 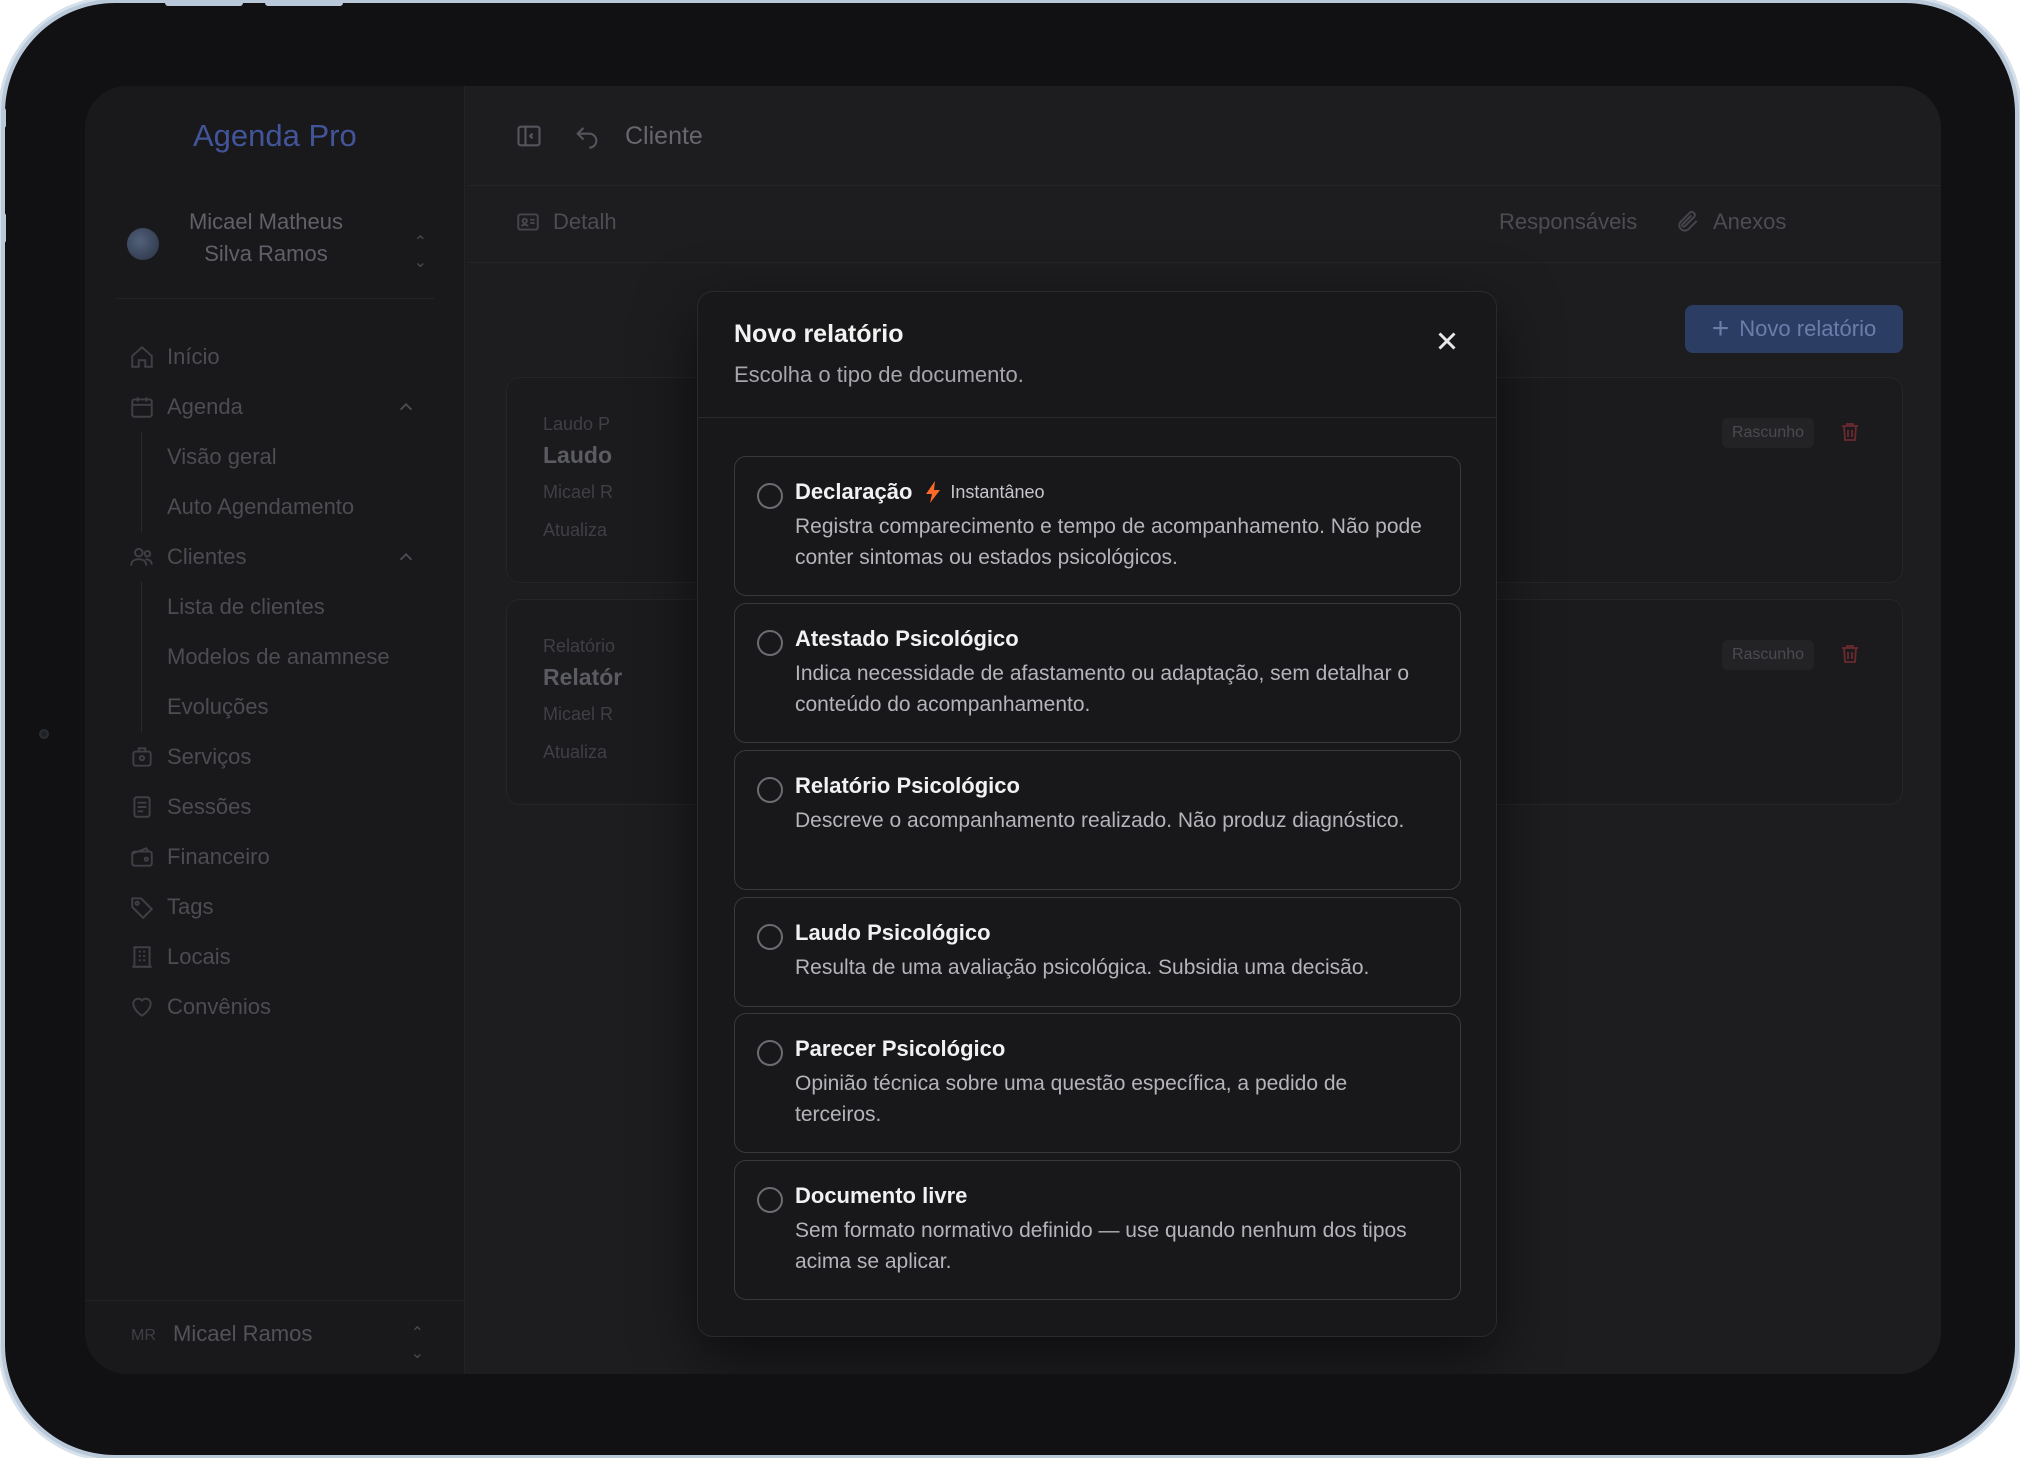 I want to click on tab-label: Responsáveis, so click(x=1568, y=221).